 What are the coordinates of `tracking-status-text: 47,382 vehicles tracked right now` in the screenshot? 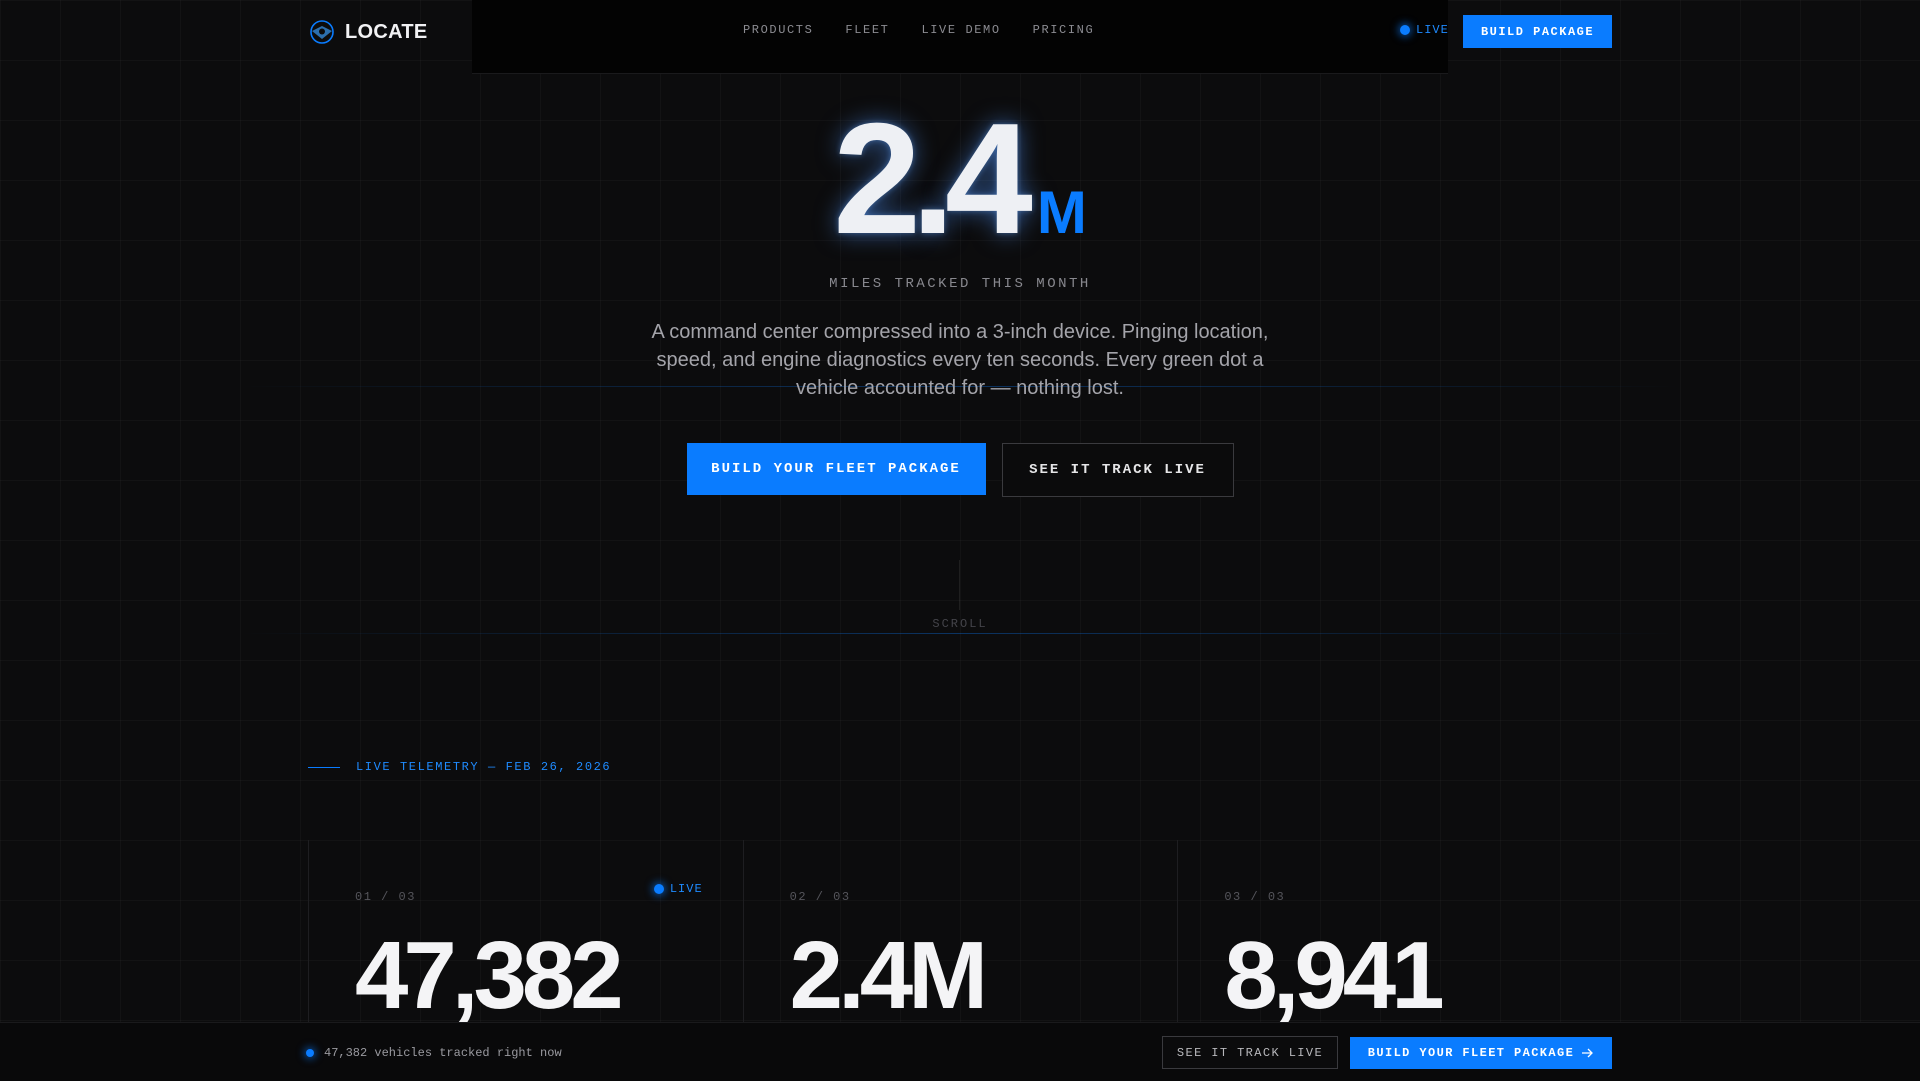 It's located at (443, 1053).